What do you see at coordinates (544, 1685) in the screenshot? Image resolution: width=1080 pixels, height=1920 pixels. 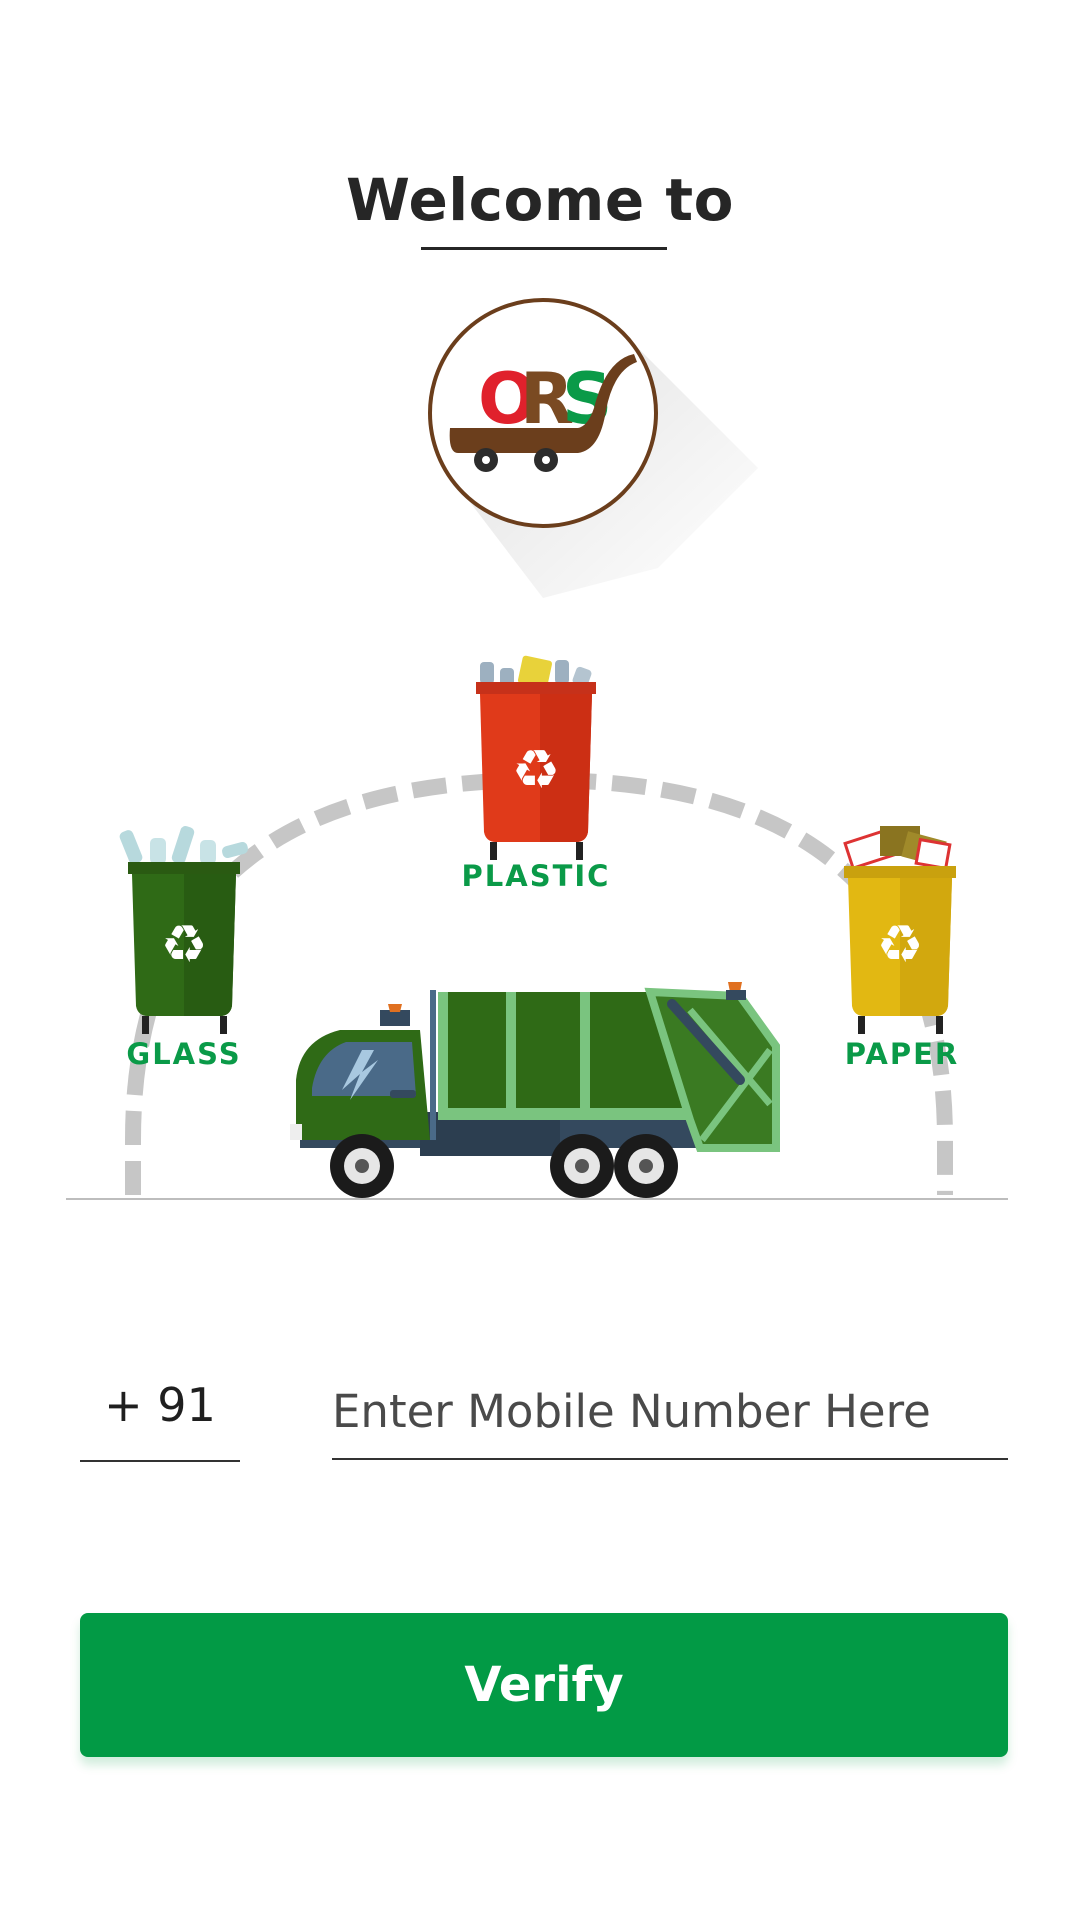 I see `verify-button: Verify` at bounding box center [544, 1685].